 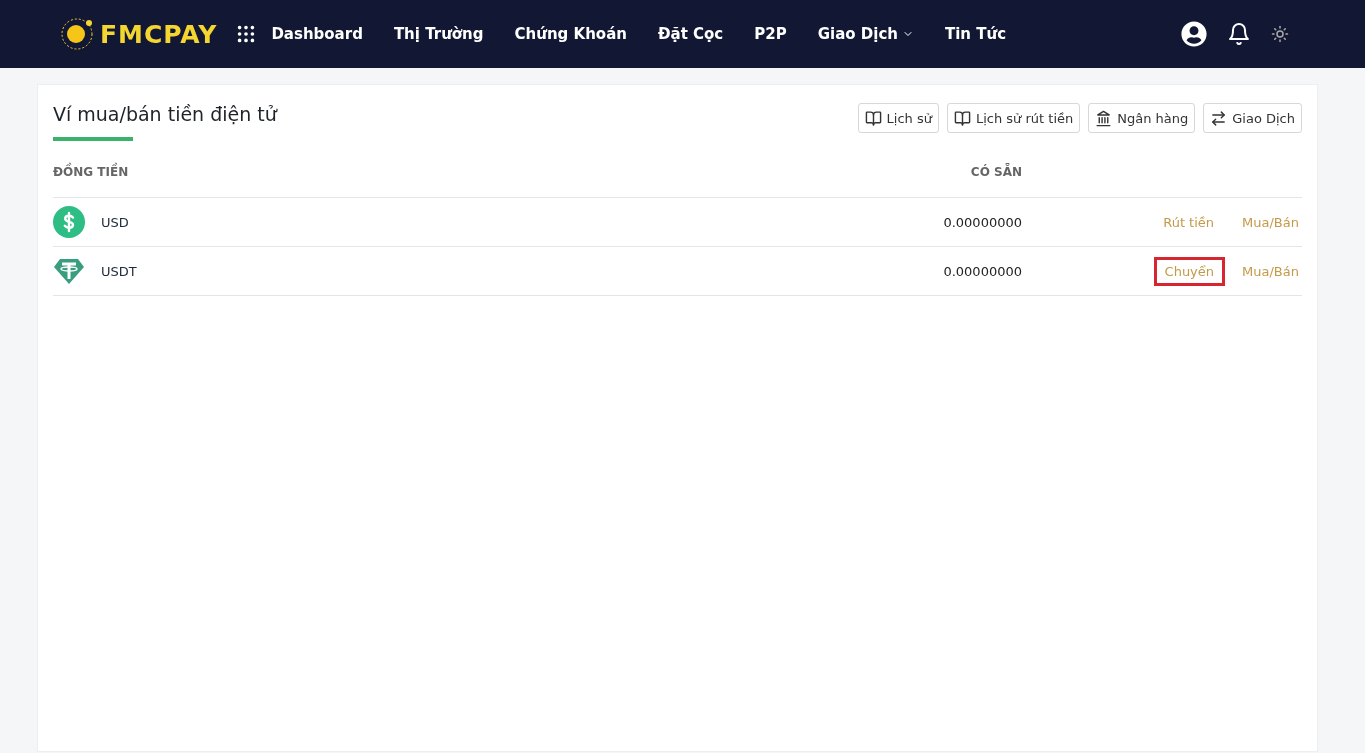 What do you see at coordinates (1104, 118) in the screenshot?
I see `bank-icon` at bounding box center [1104, 118].